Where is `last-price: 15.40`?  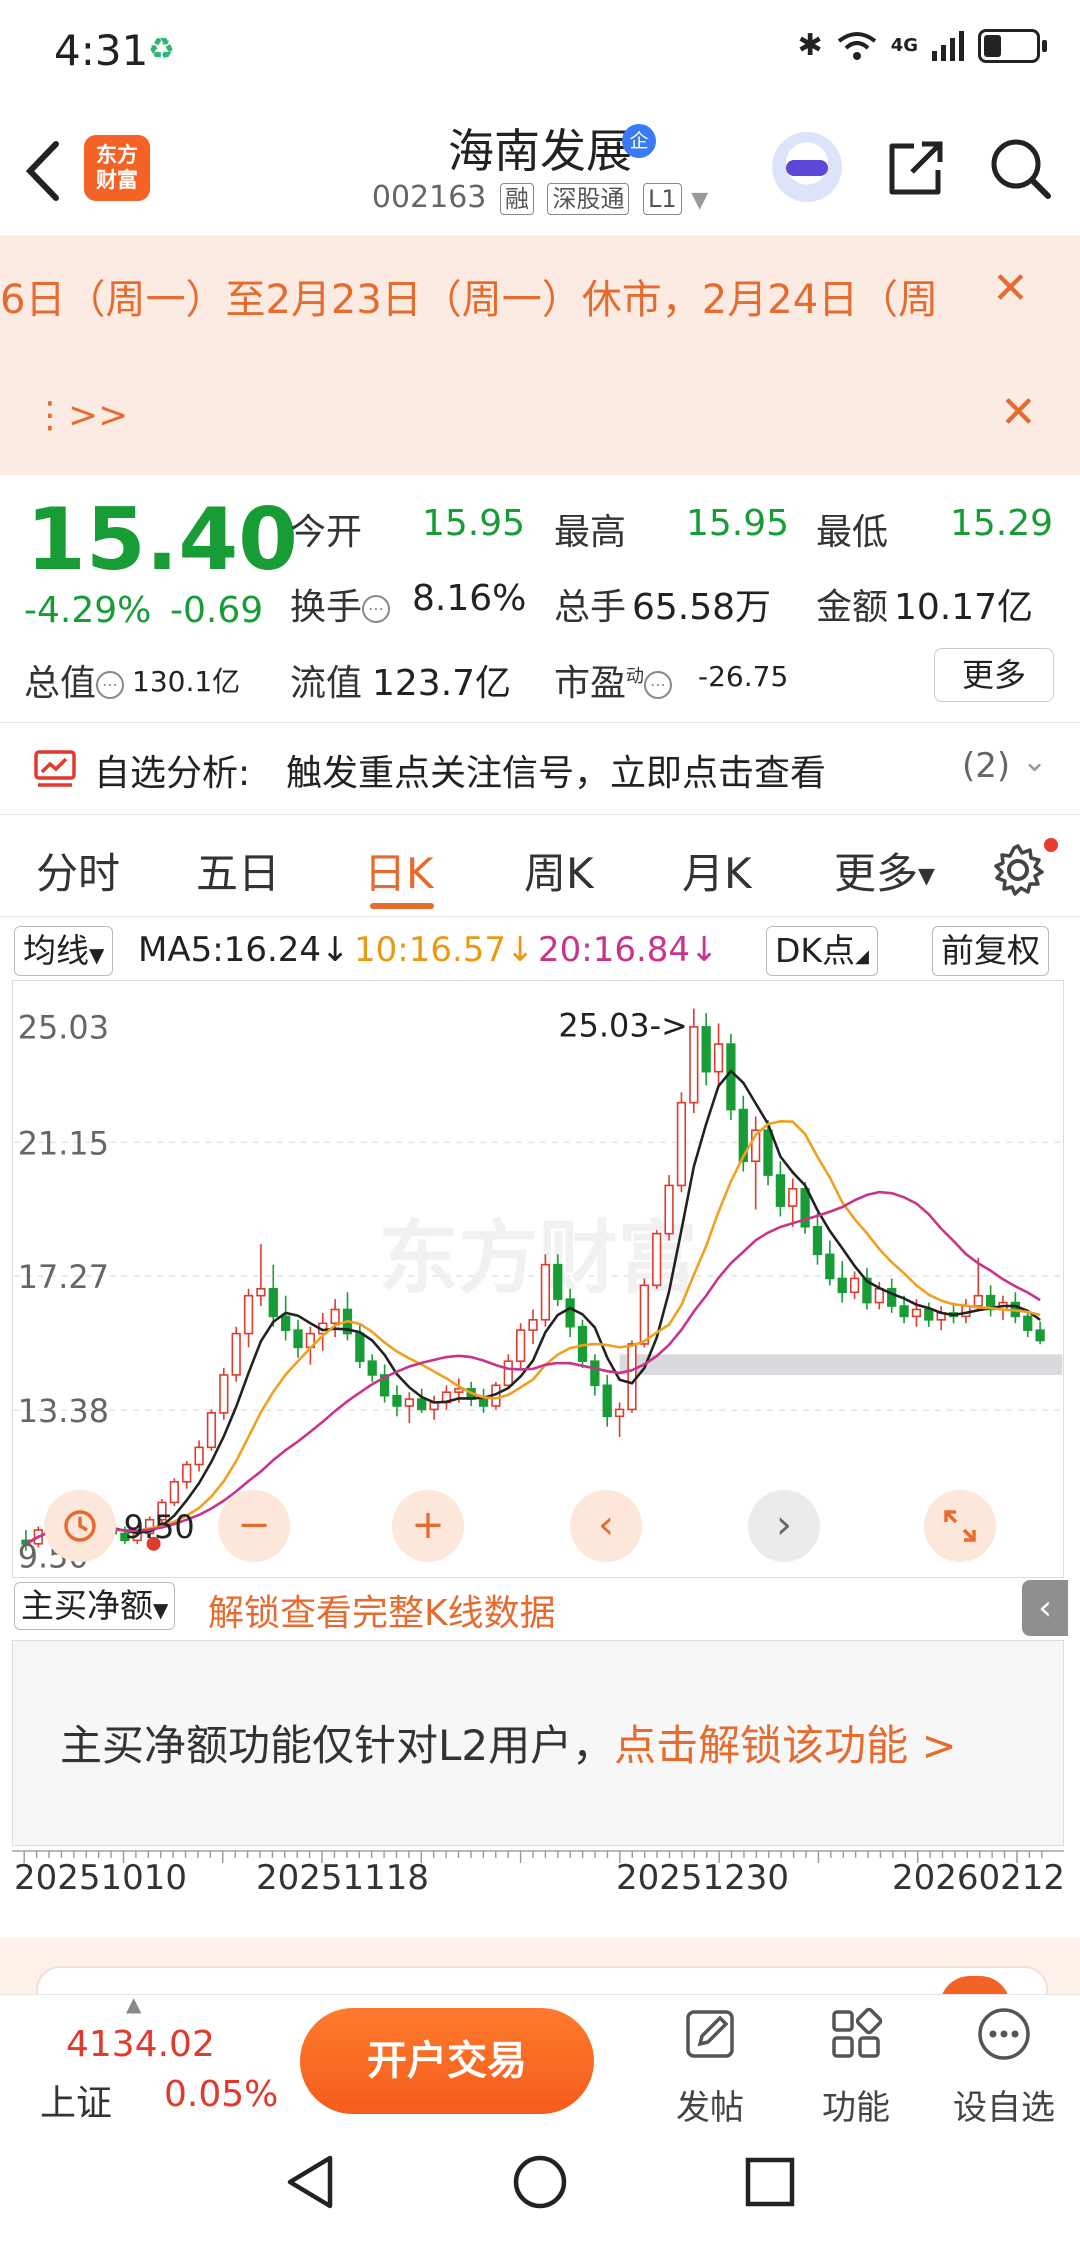 last-price: 15.40 is located at coordinates (162, 540).